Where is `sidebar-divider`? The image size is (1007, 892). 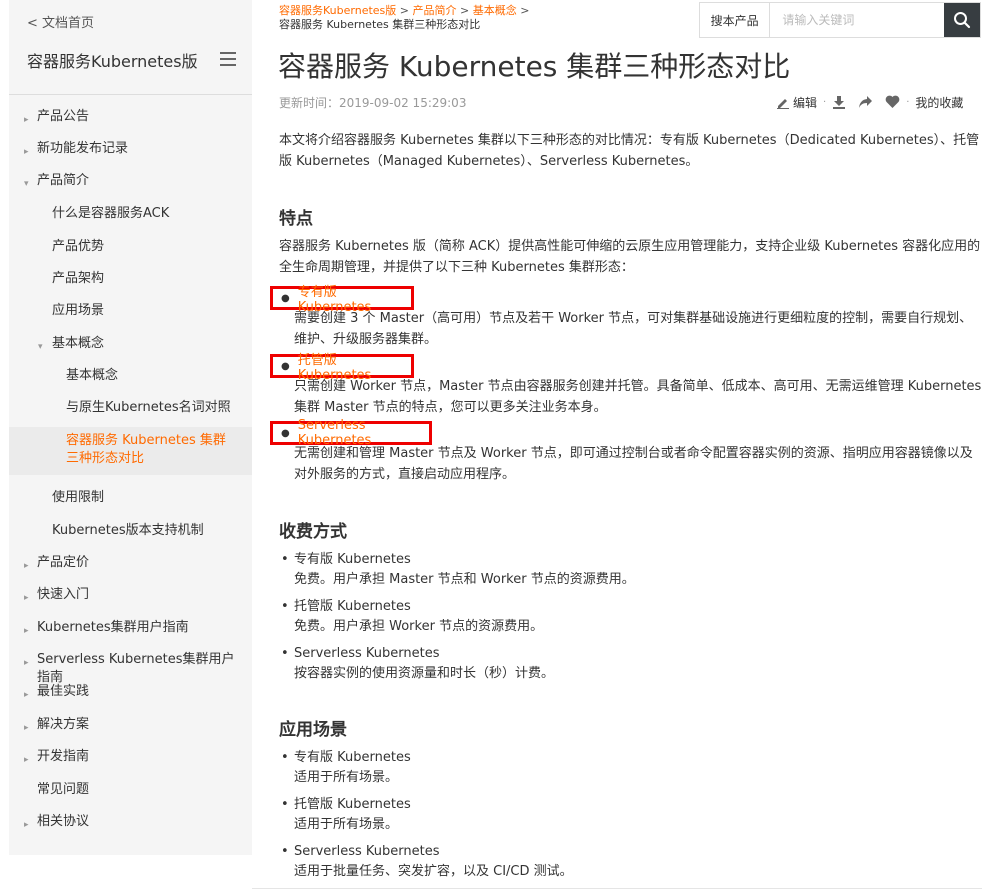
sidebar-divider is located at coordinates (130, 94).